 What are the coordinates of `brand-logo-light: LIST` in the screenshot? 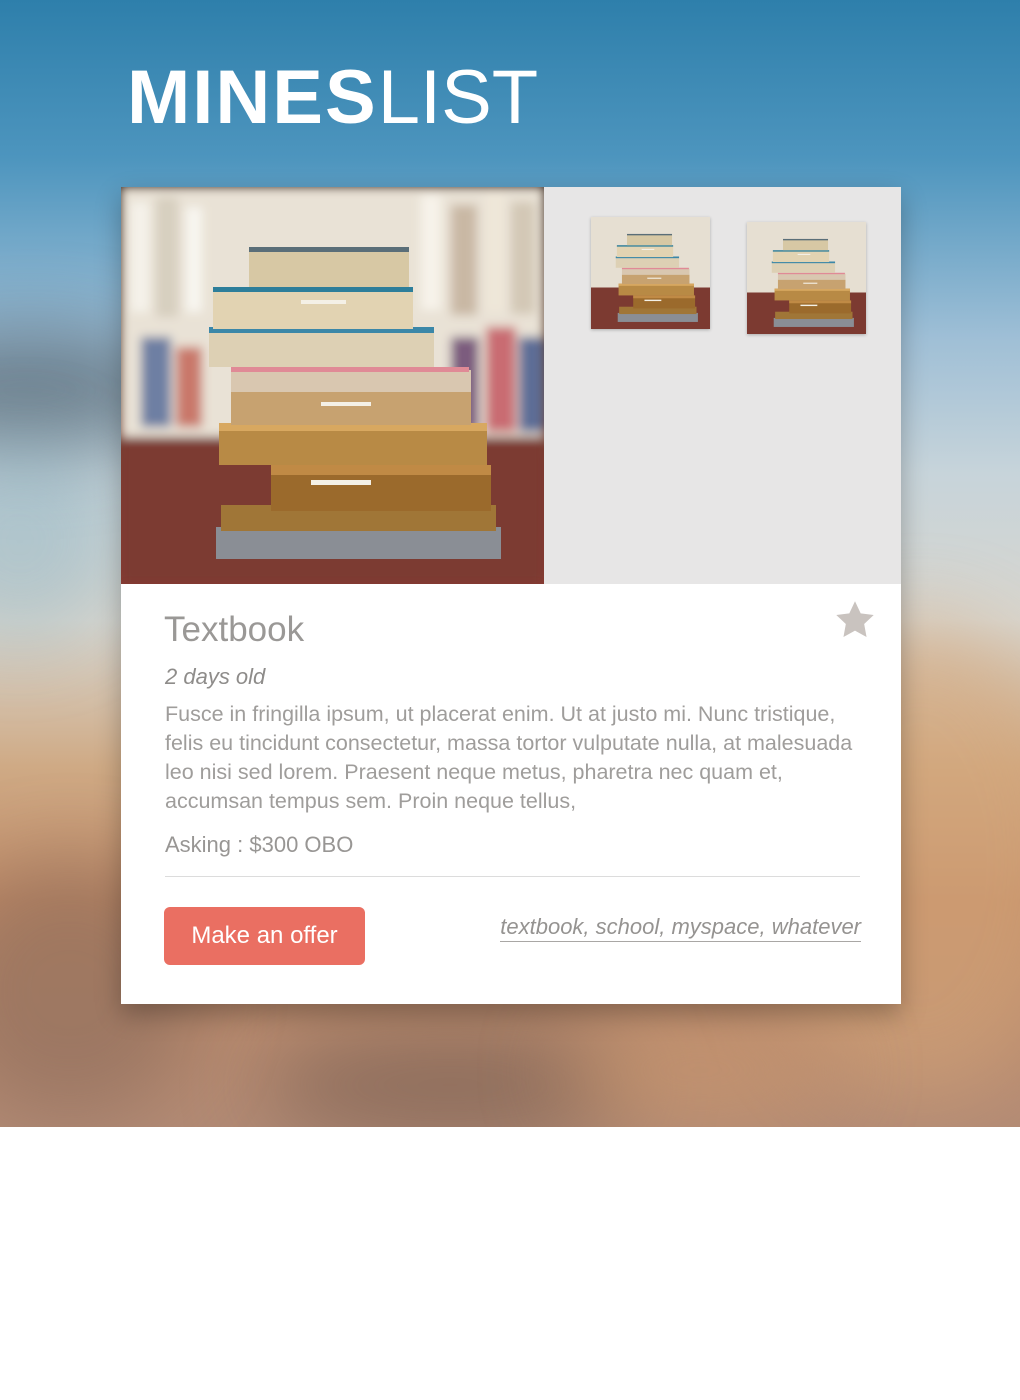 It's located at (458, 97).